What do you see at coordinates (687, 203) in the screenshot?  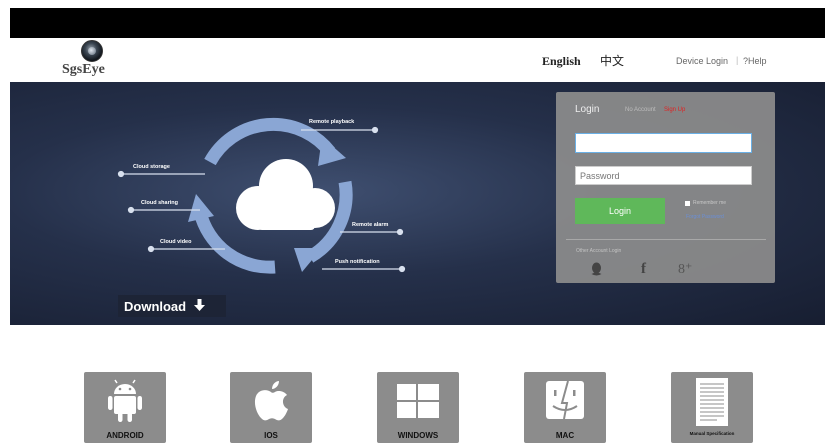 I see `remember-me-checkbox` at bounding box center [687, 203].